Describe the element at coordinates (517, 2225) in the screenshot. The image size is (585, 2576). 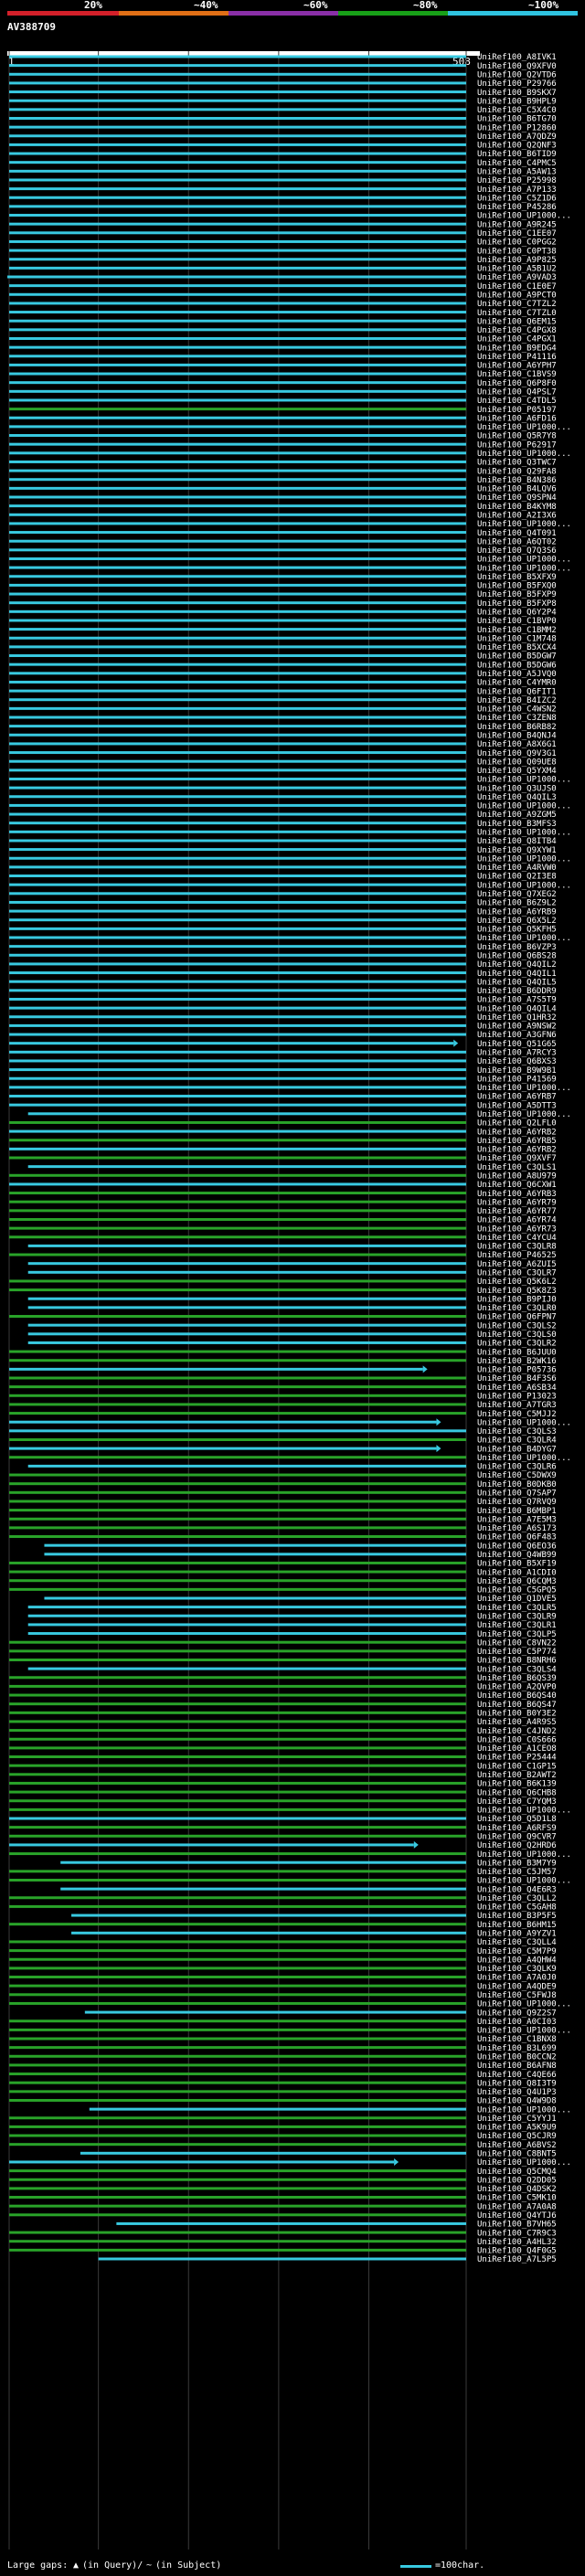
I see `hit-label: UniRef100_B7VH65` at that location.